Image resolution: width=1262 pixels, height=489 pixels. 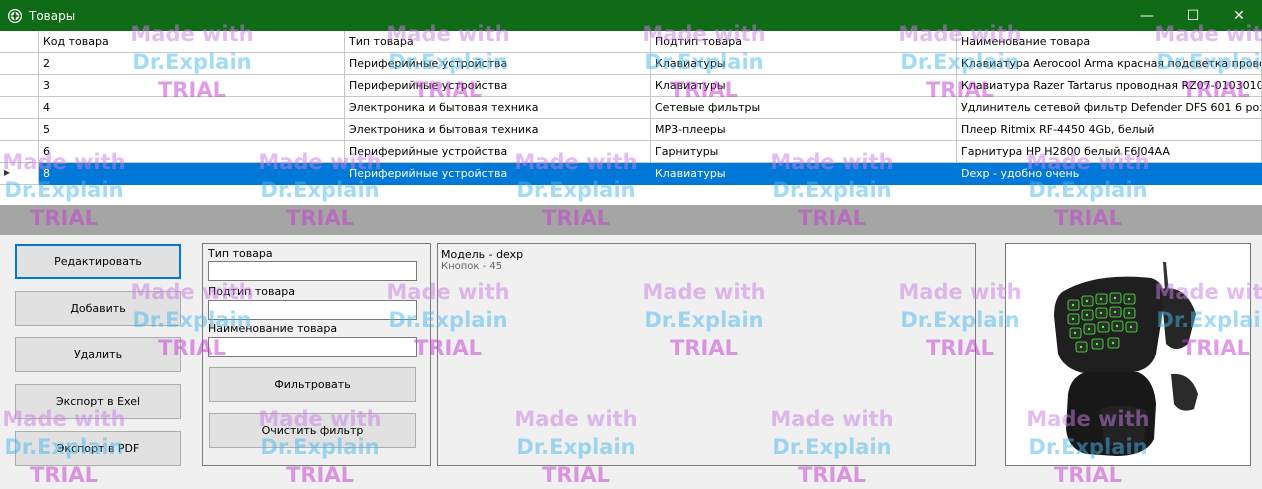 I want to click on table-cell: 4, so click(x=192, y=108).